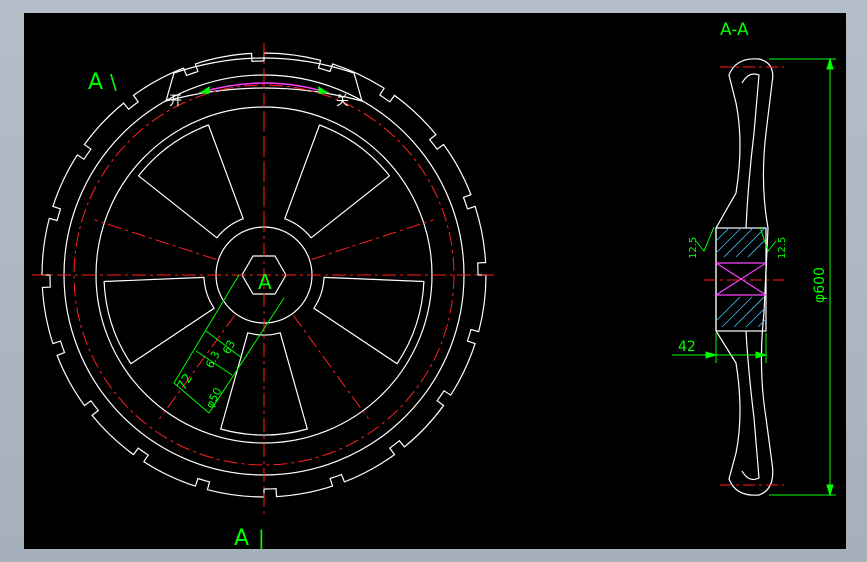  I want to click on close-label: 关, so click(342, 101).